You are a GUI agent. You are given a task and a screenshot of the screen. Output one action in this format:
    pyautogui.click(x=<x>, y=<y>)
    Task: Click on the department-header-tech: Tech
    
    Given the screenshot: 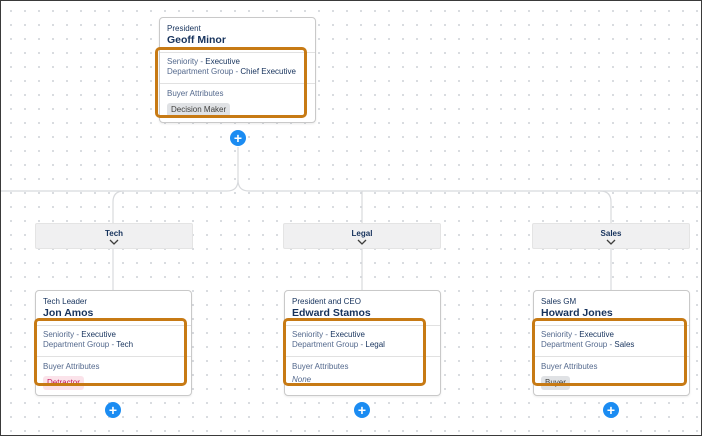 What is the action you would take?
    pyautogui.click(x=114, y=236)
    